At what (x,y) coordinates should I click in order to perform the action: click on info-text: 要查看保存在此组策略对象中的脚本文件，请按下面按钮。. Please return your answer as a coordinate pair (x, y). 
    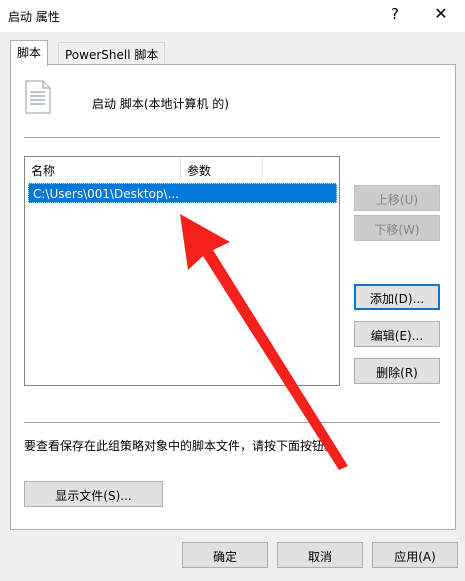
    Looking at the image, I should click on (180, 446).